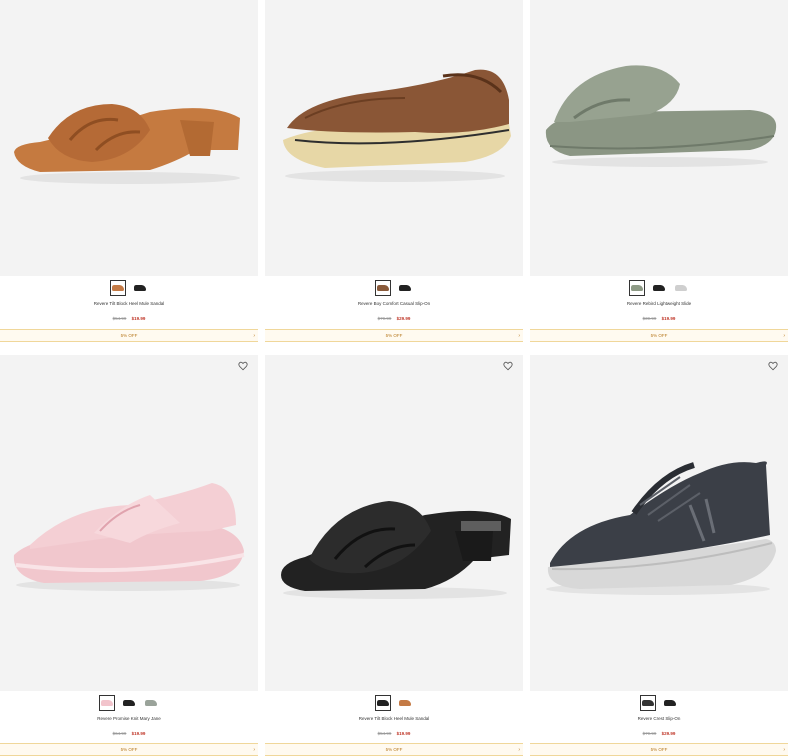 The image size is (788, 756). I want to click on product-price: $64.99 $19.99, so click(129, 733).